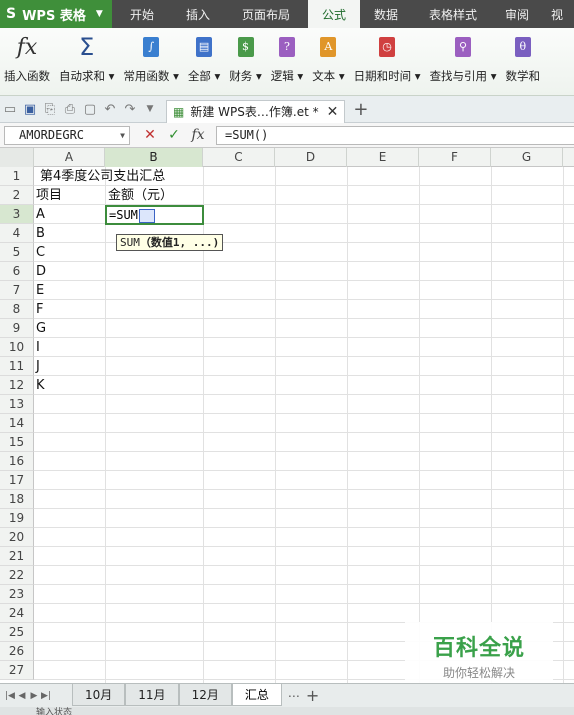 The height and width of the screenshot is (715, 574). What do you see at coordinates (17, 651) in the screenshot?
I see `row-header: 26` at bounding box center [17, 651].